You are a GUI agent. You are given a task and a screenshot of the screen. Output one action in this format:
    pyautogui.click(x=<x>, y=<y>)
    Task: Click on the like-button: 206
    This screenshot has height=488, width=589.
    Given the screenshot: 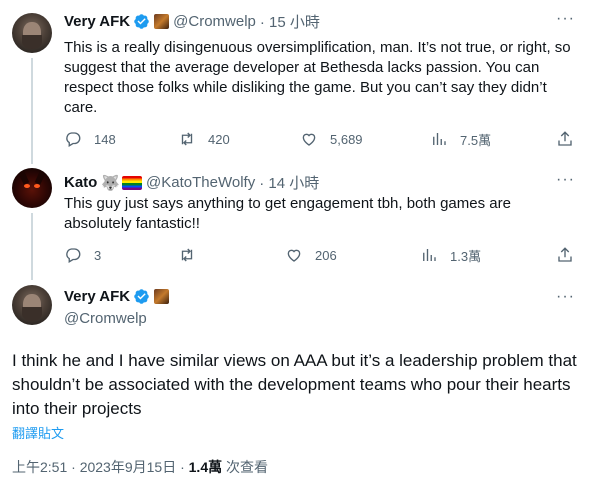 What is the action you would take?
    pyautogui.click(x=311, y=255)
    